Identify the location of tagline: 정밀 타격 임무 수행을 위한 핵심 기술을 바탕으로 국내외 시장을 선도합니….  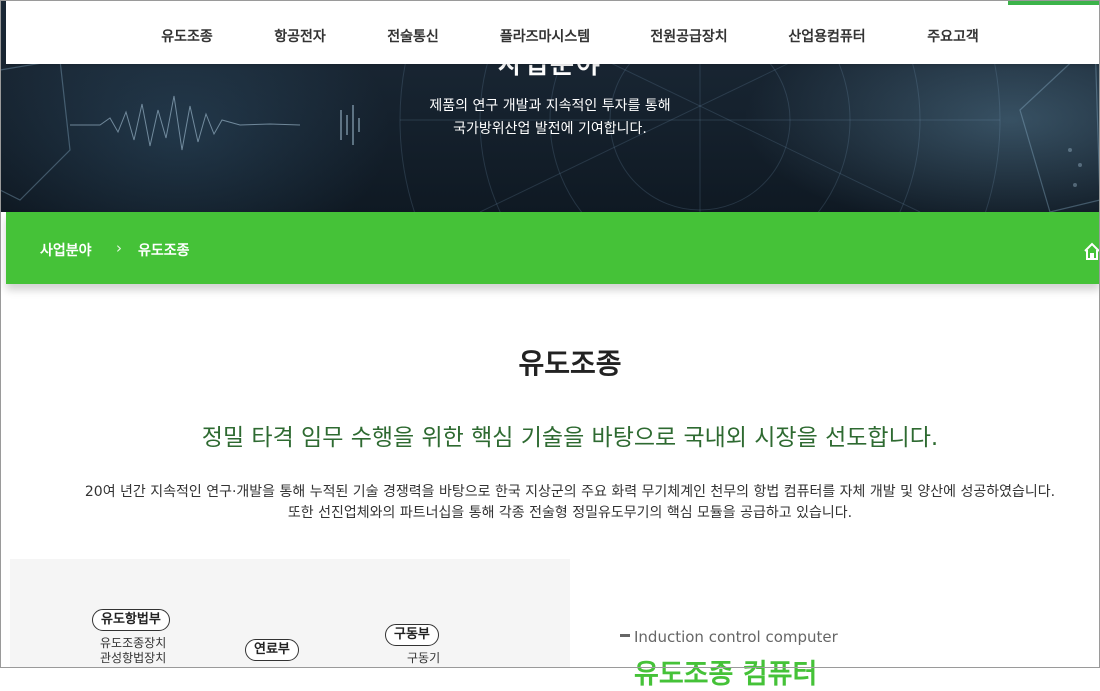
(570, 438).